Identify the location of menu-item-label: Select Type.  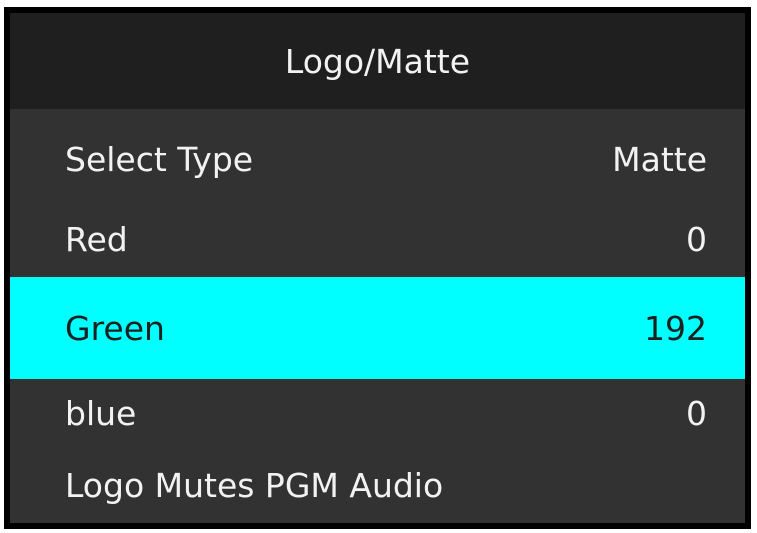
(159, 159).